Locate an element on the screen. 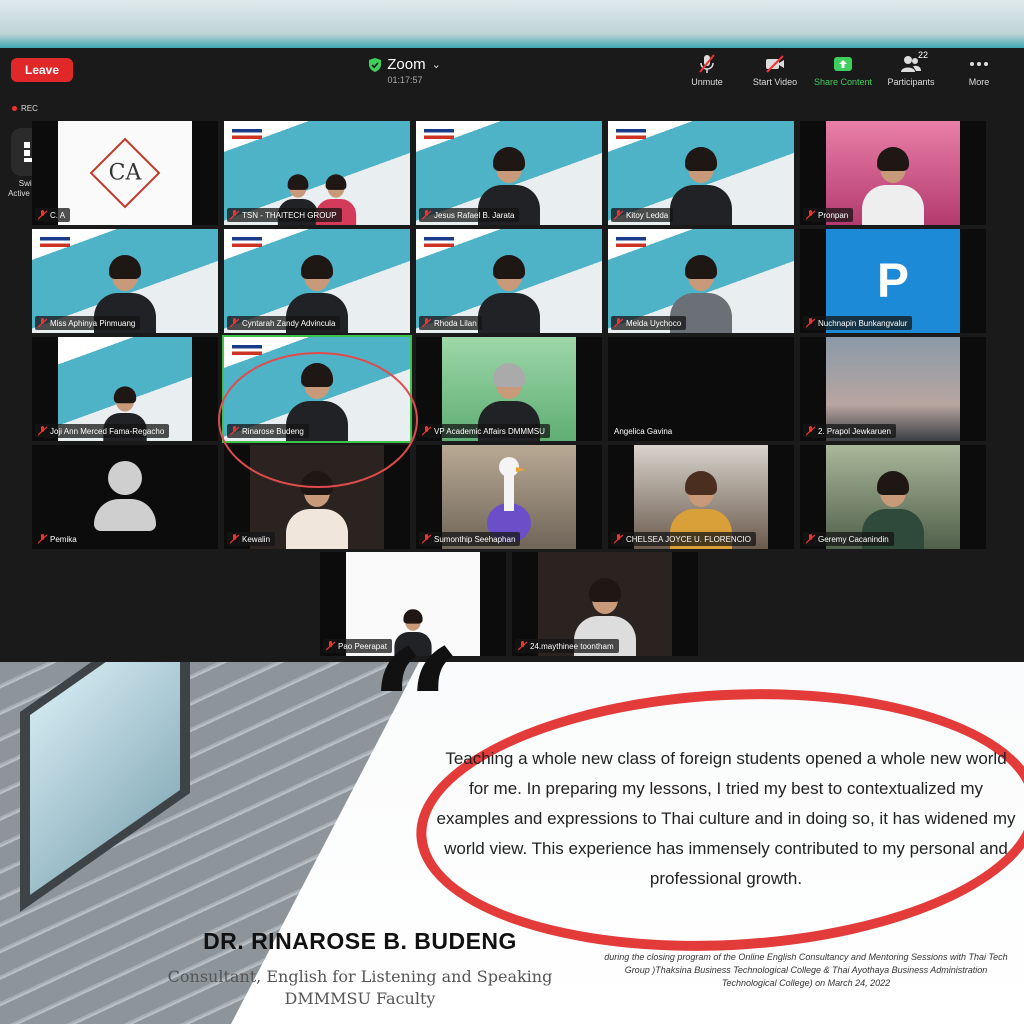 The width and height of the screenshot is (1024, 1024). default-avatar-icon is located at coordinates (125, 478).